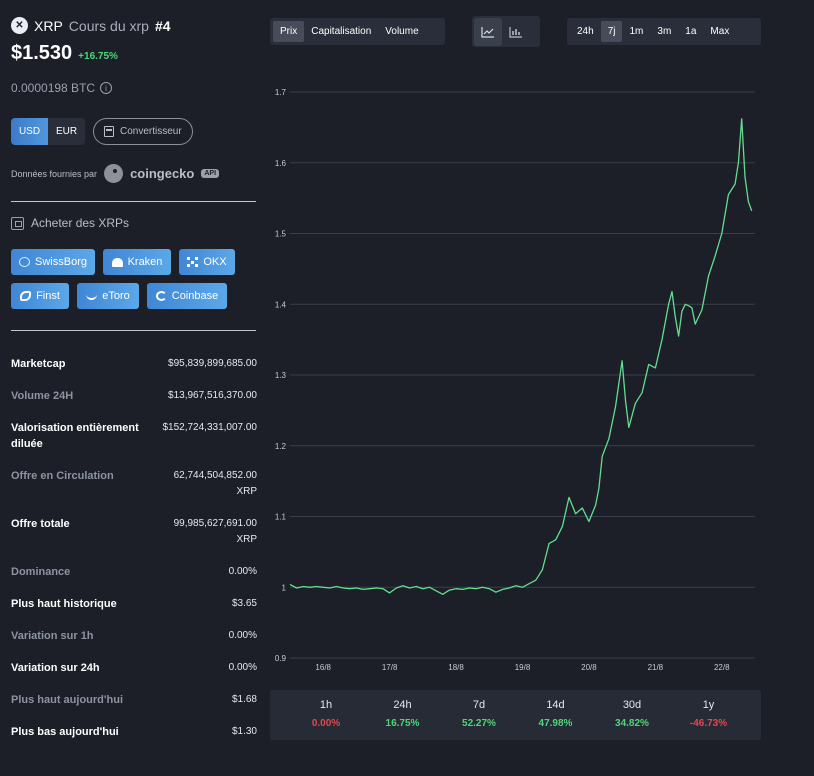  I want to click on y-tick-label: 0.9, so click(281, 658).